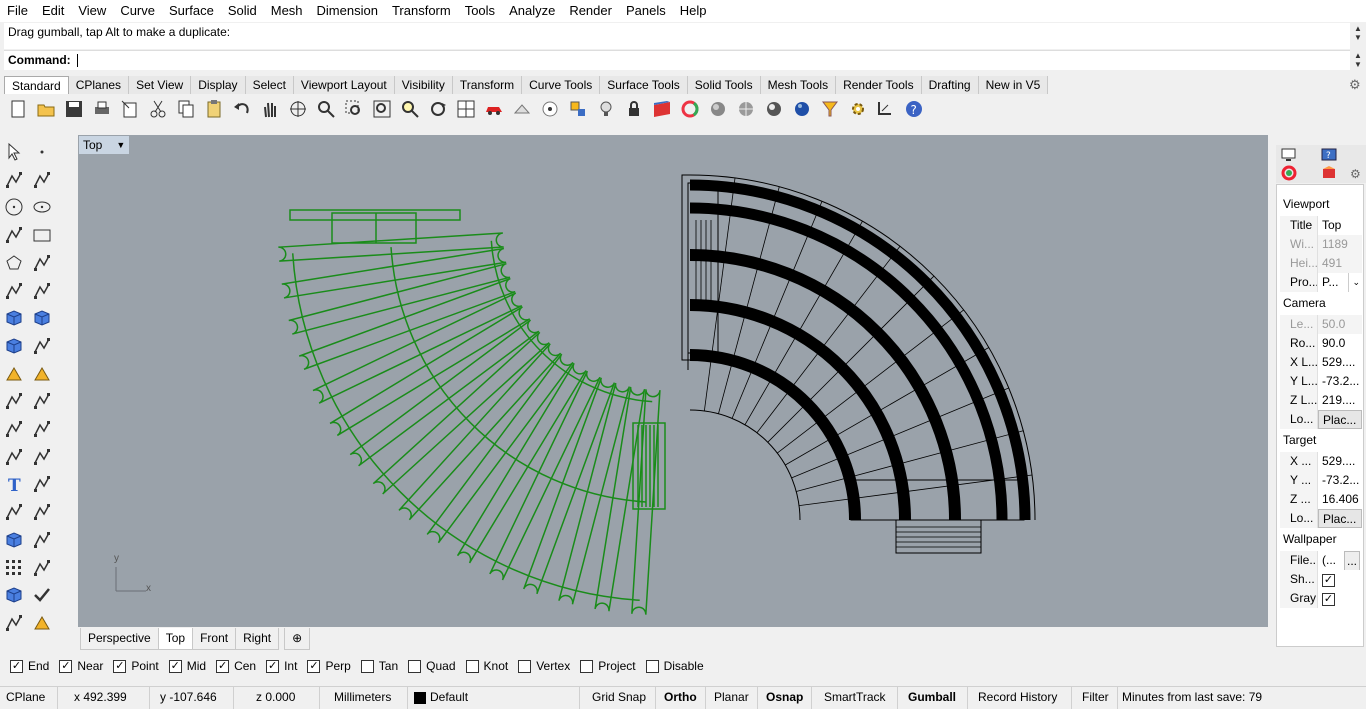  What do you see at coordinates (42, 540) in the screenshot?
I see `hatch-icon` at bounding box center [42, 540].